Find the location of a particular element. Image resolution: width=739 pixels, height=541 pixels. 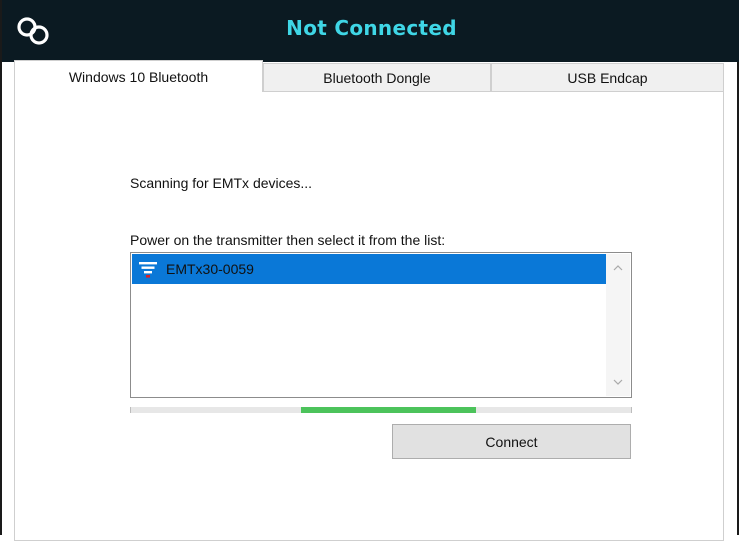

device-list-item: EMTx30-0059 is located at coordinates (369, 269).